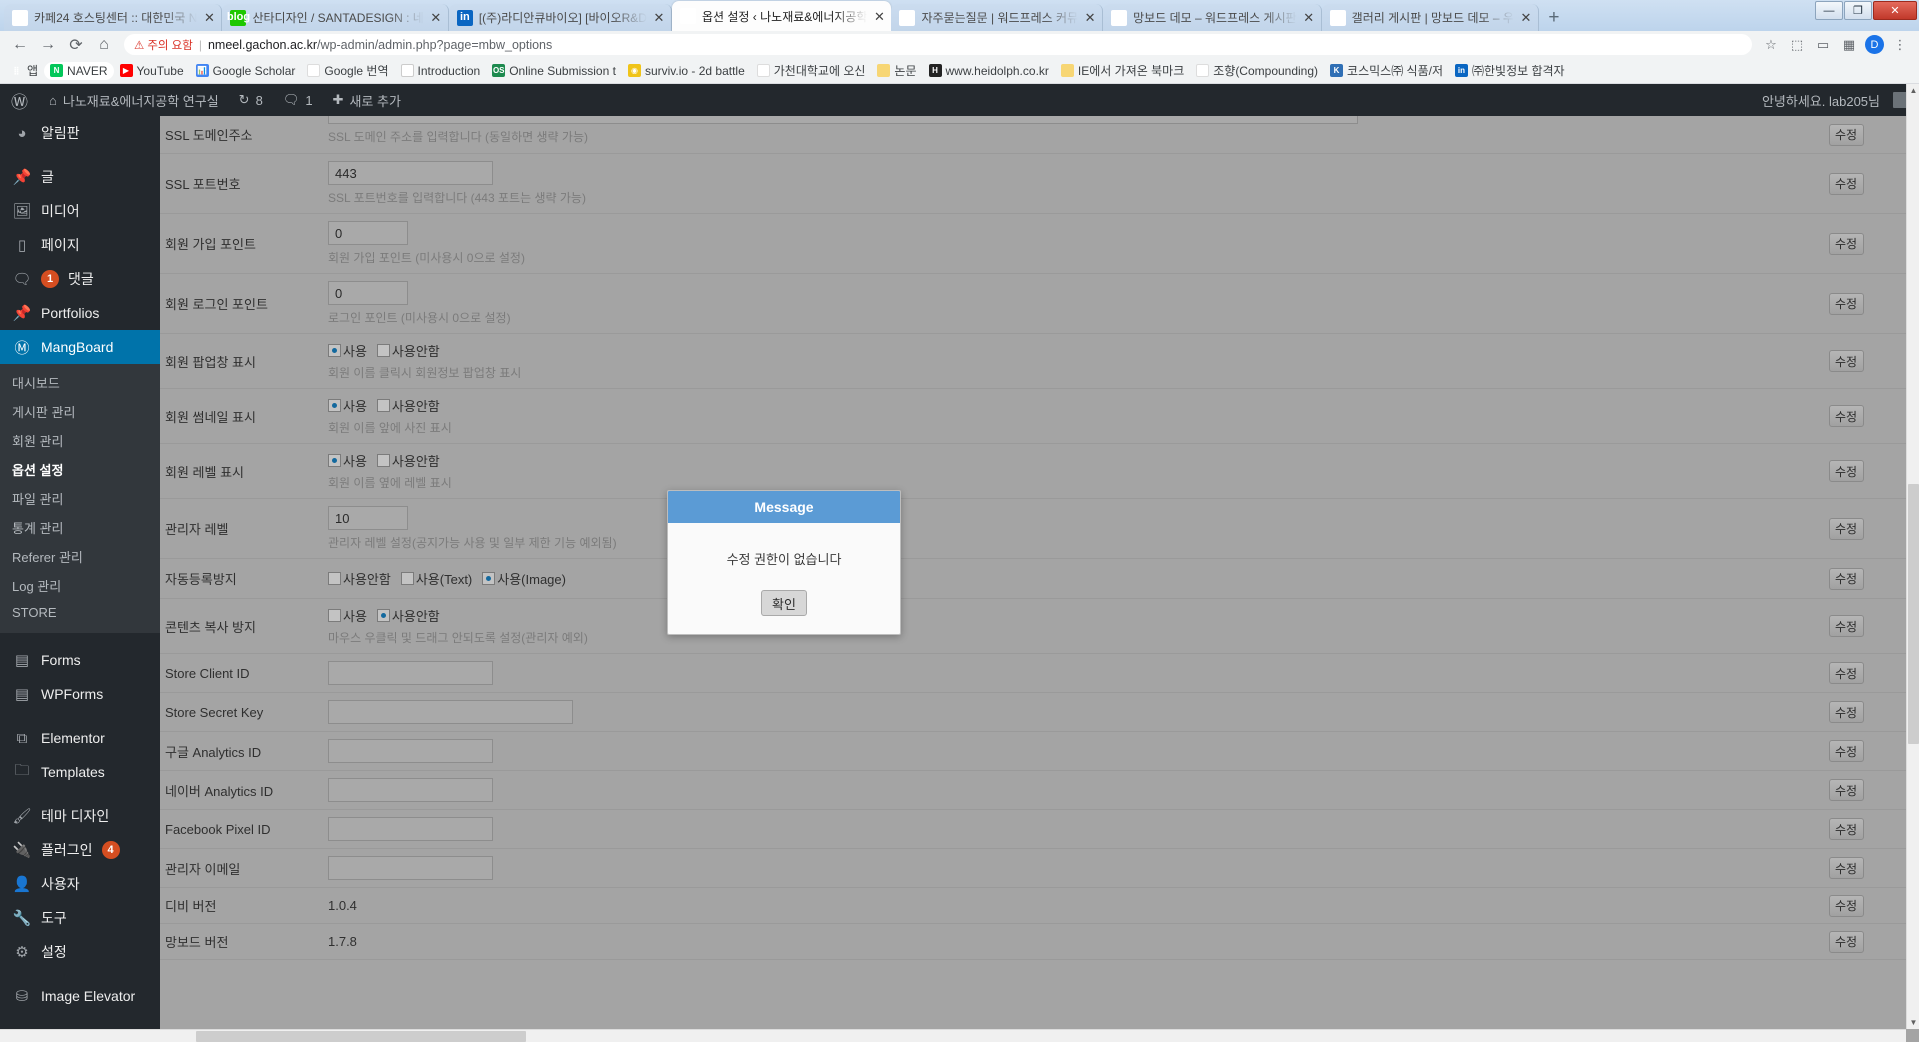  Describe the element at coordinates (80, 660) in the screenshot. I see `sidebar-item-forms: ▤ Forms` at that location.